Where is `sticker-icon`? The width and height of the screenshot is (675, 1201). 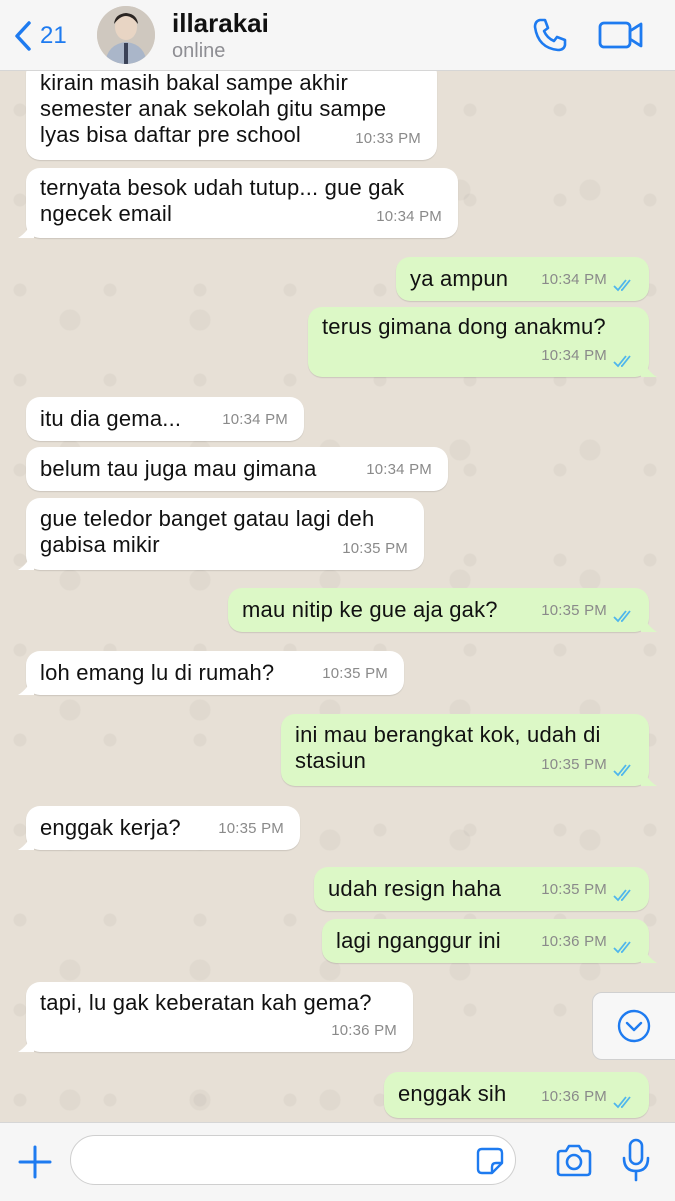
sticker-icon is located at coordinates (490, 1161).